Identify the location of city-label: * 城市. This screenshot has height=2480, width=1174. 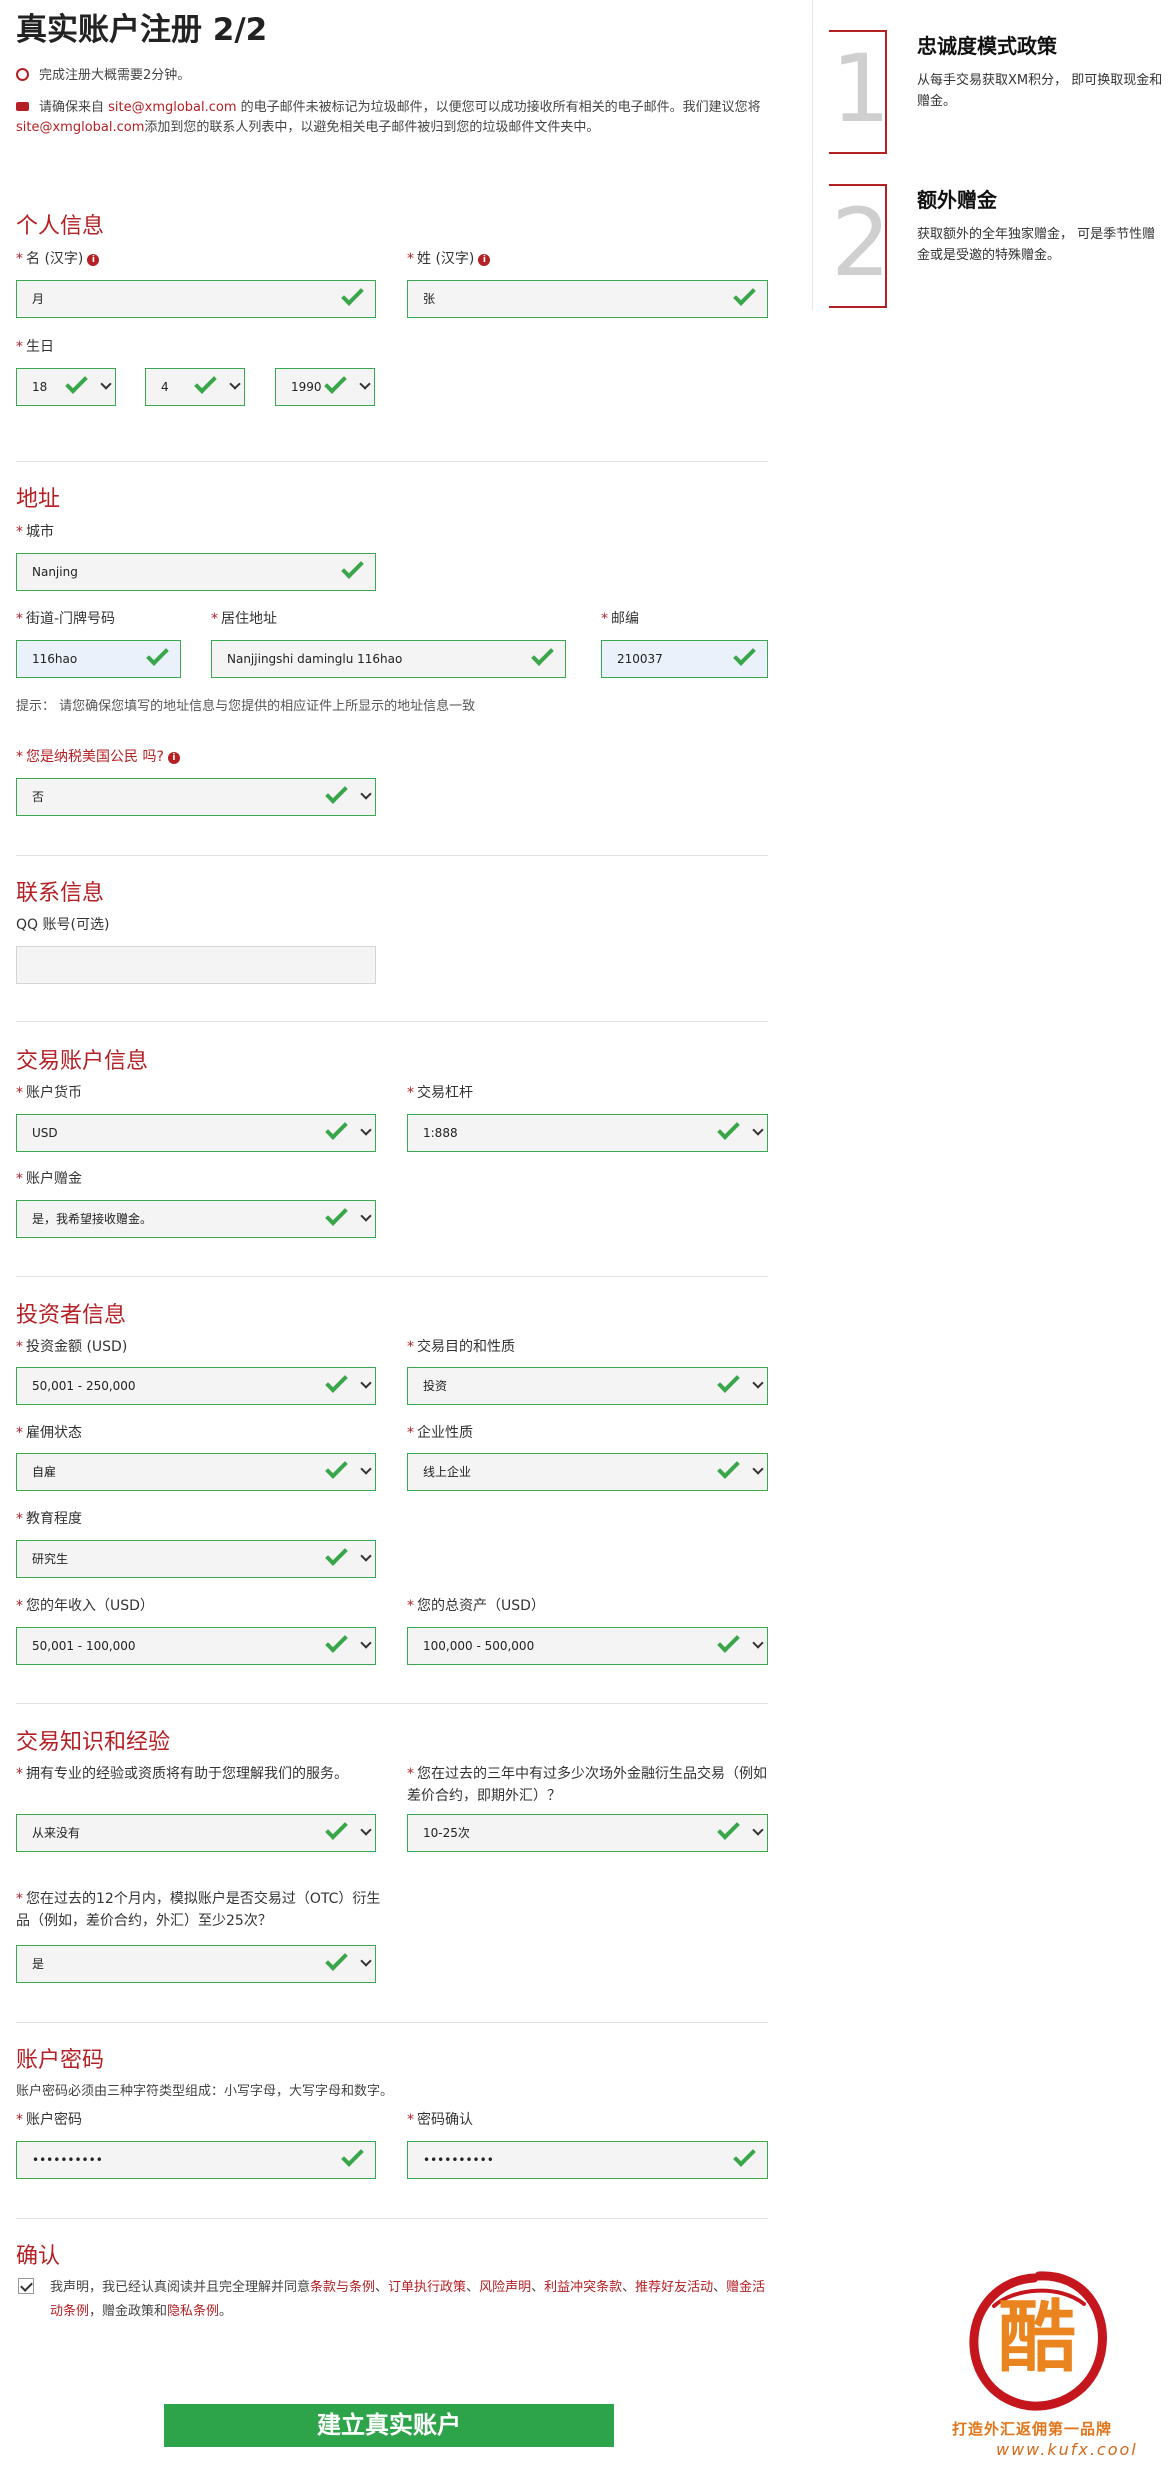
(35, 532).